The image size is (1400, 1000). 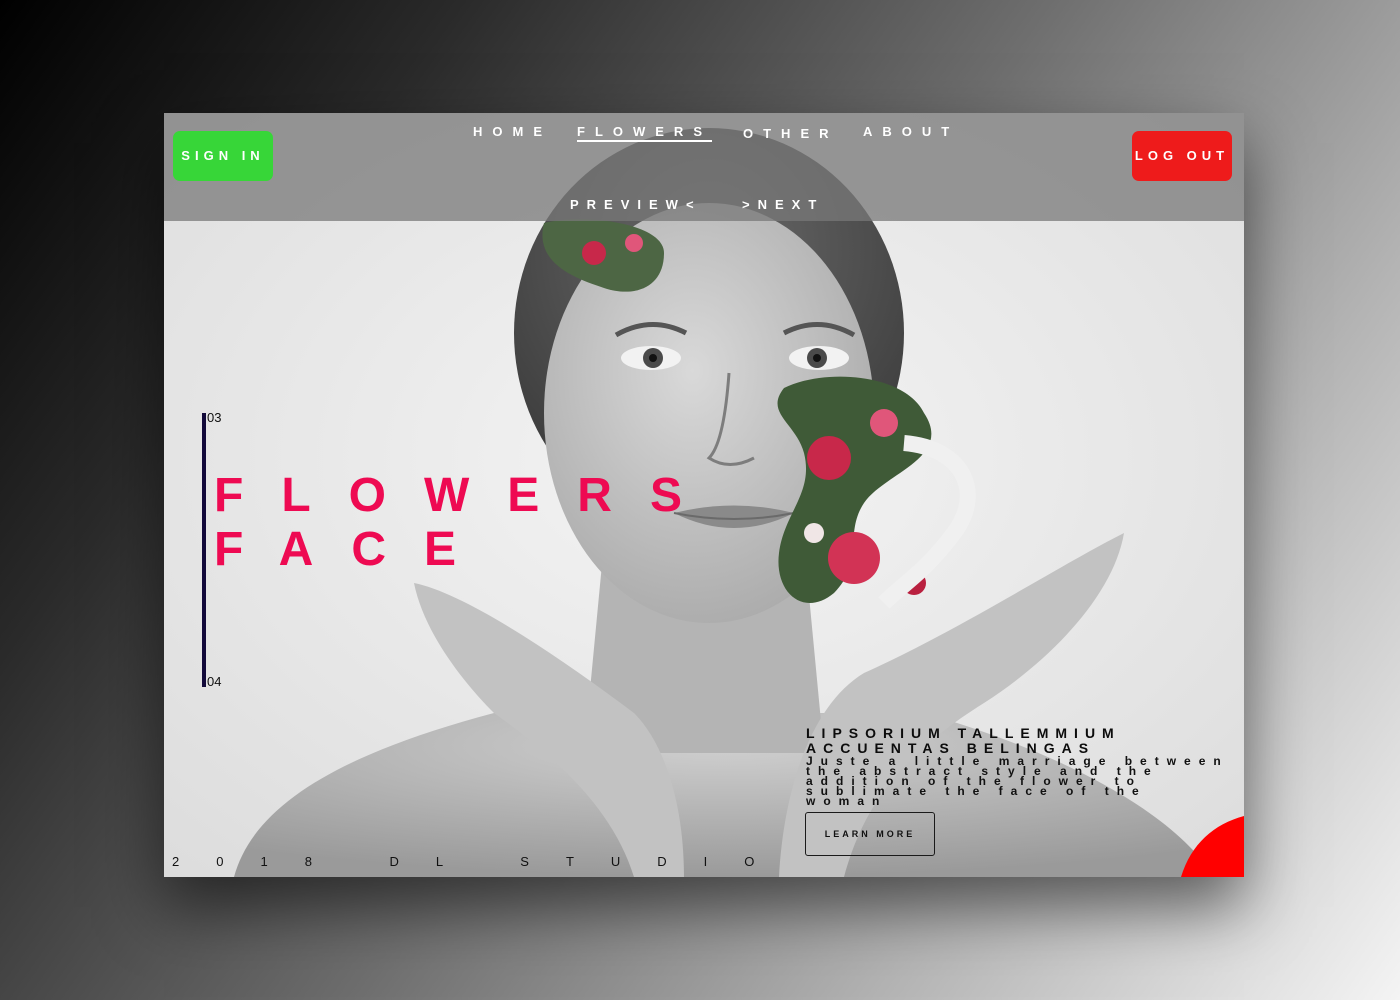 I want to click on pager-prev-link: PREVIEW<, so click(x=636, y=204).